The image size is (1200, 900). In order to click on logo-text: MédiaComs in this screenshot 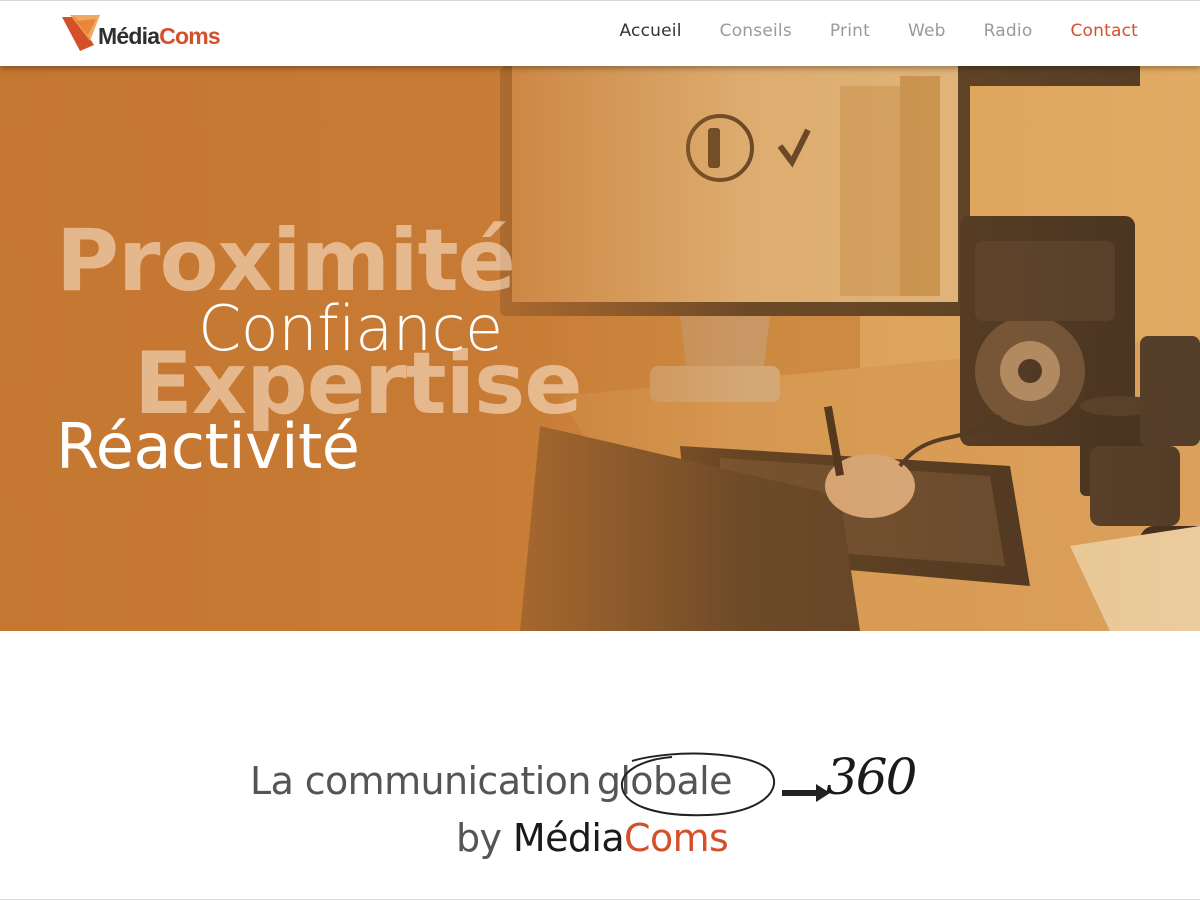, I will do `click(159, 36)`.